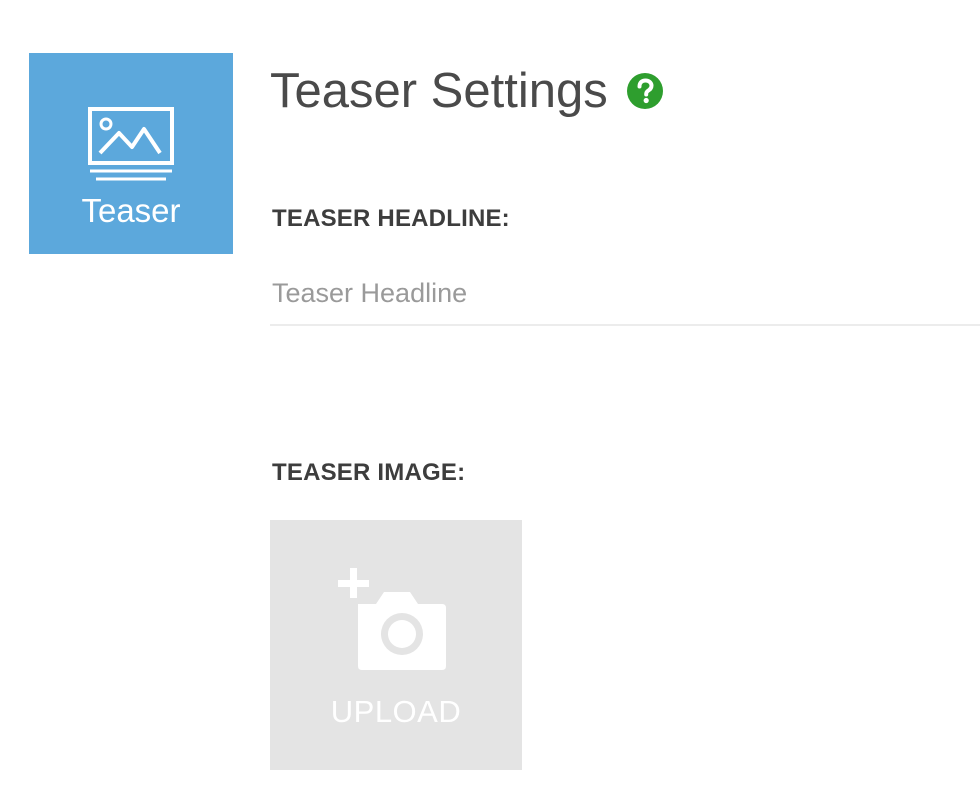 This screenshot has height=812, width=980. What do you see at coordinates (645, 91) in the screenshot?
I see `question-circle-icon` at bounding box center [645, 91].